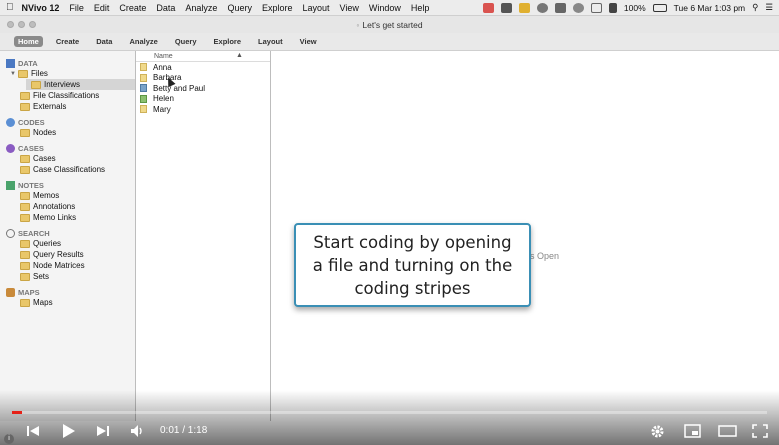  What do you see at coordinates (270, 41) in the screenshot?
I see `tab-layout: Layout` at bounding box center [270, 41].